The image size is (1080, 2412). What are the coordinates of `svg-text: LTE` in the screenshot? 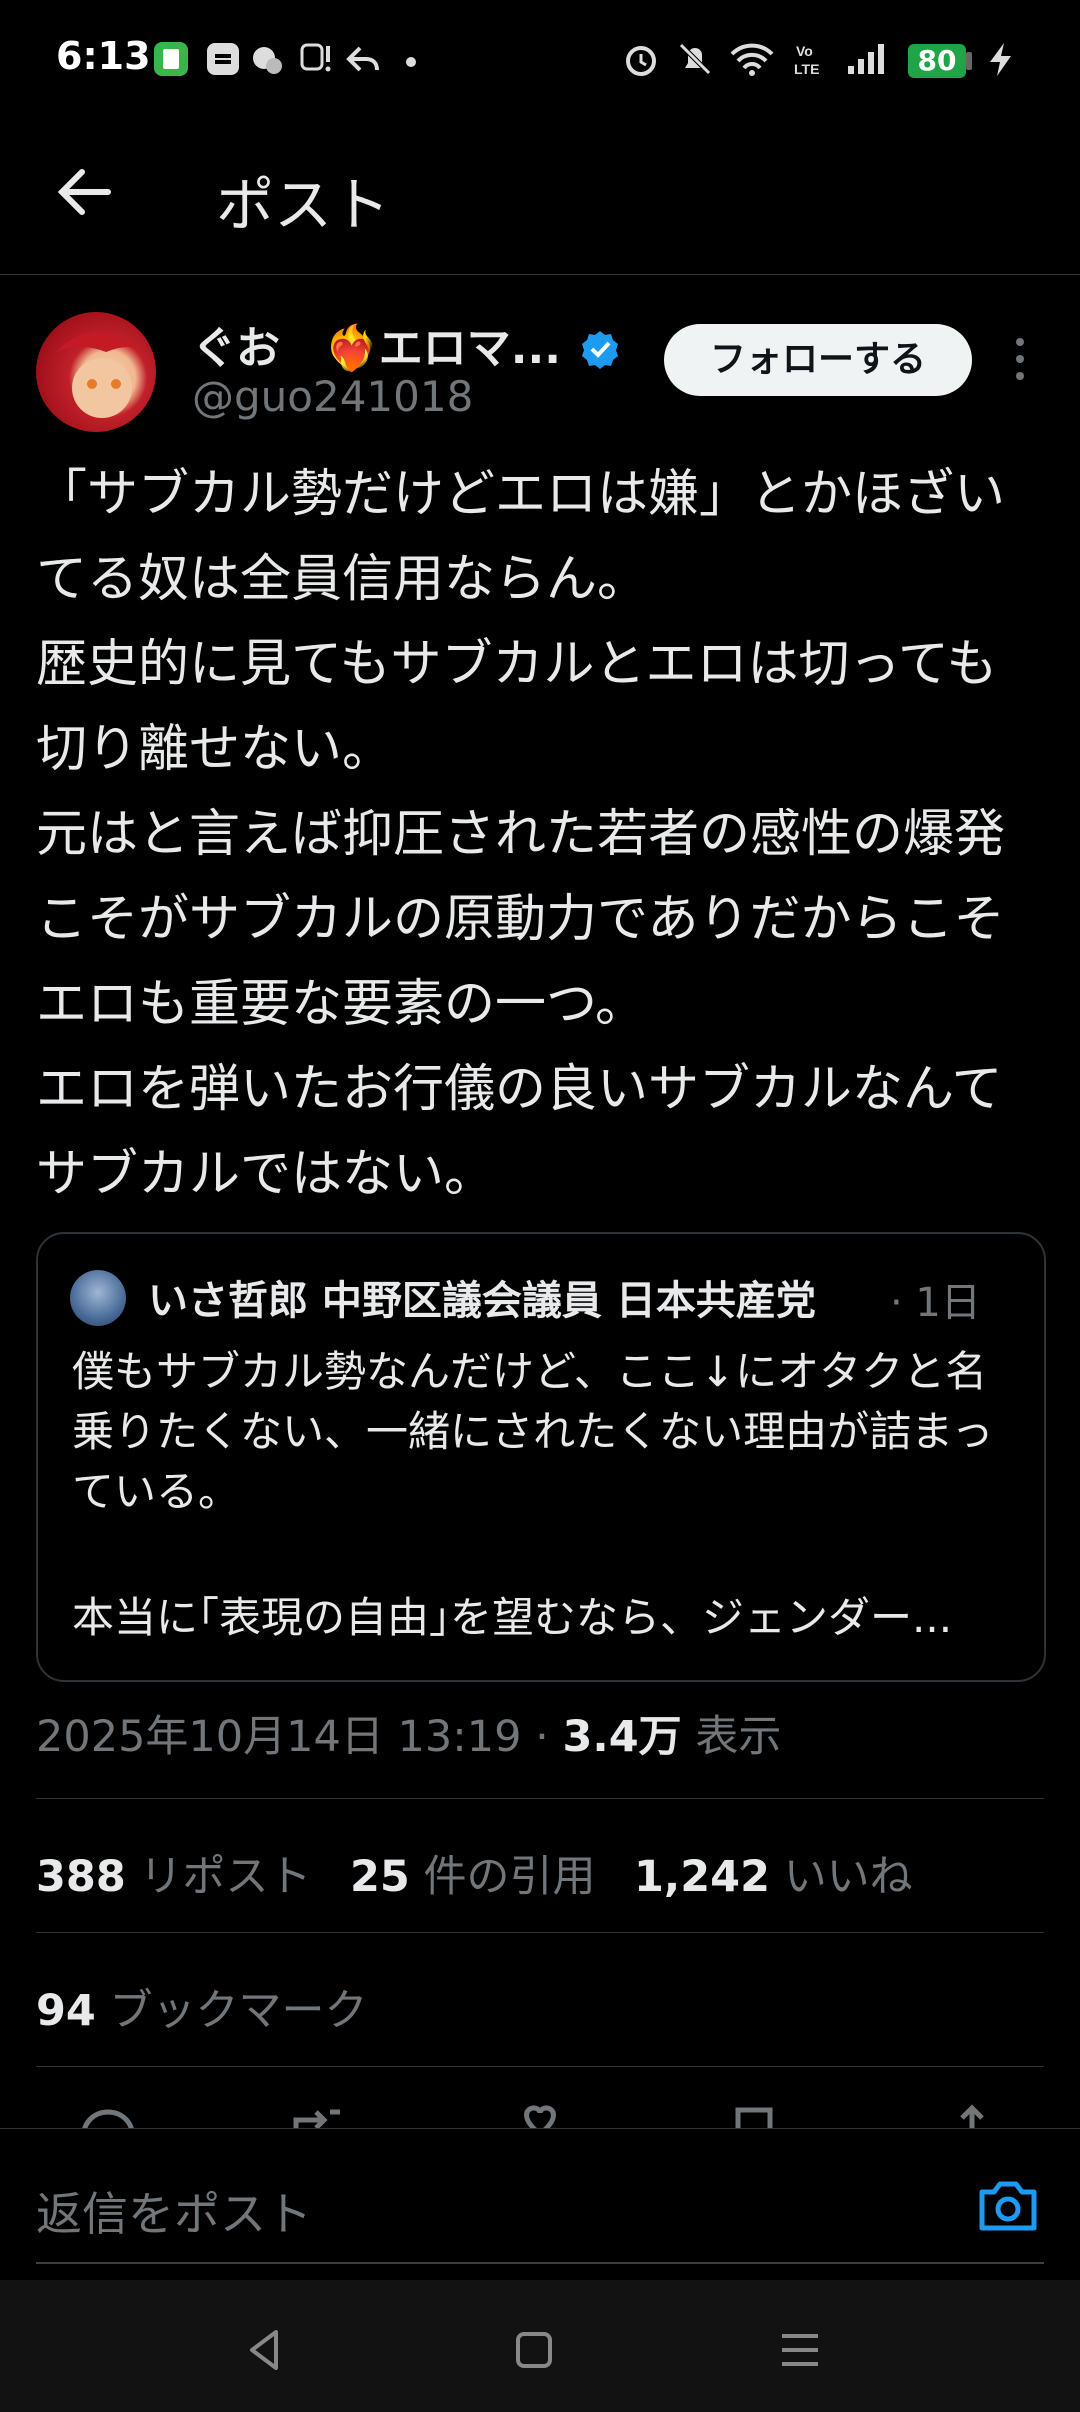 It's located at (806, 69).